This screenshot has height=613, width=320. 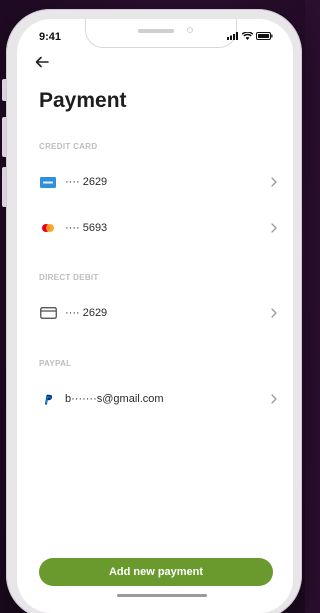 I want to click on volume-up-button, so click(x=4, y=137).